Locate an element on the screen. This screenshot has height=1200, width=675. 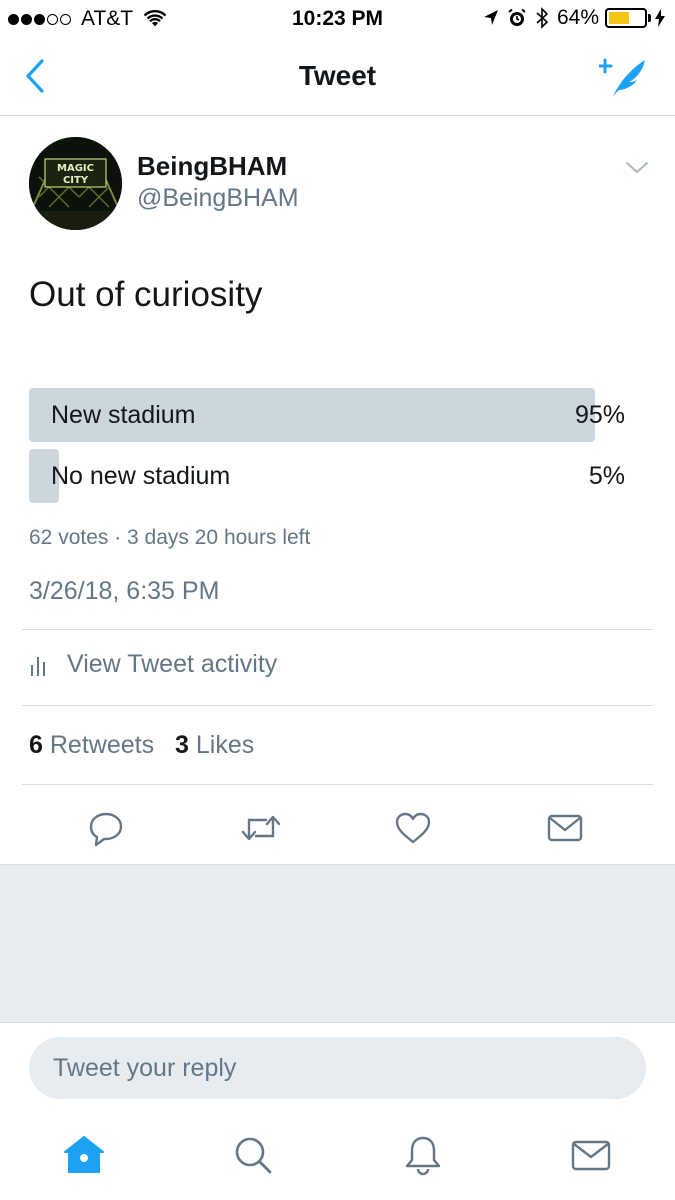
tab-home is located at coordinates (84, 1155).